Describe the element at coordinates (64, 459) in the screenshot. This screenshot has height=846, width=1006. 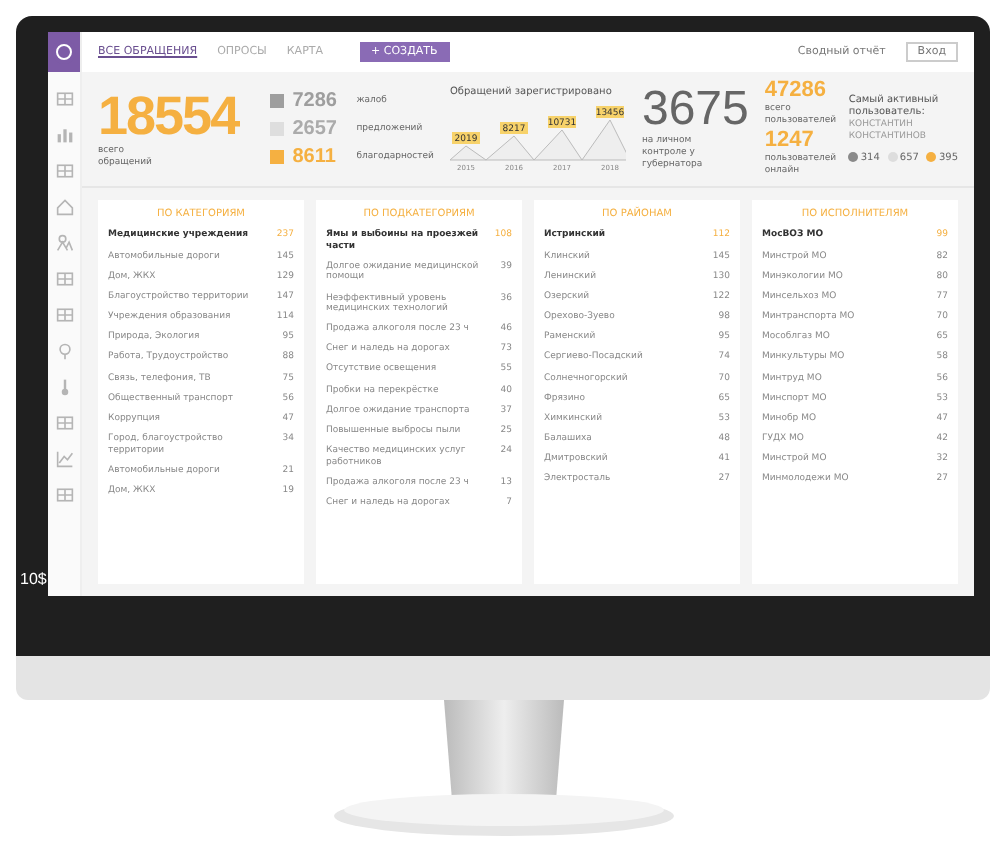
I see `graph-icon` at that location.